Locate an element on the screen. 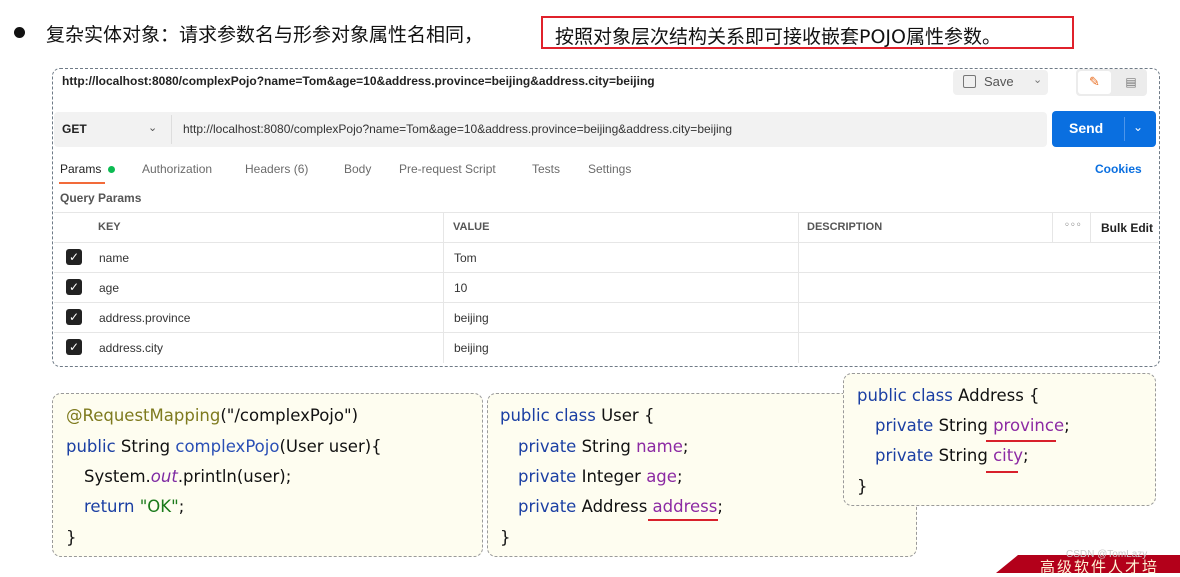  send-button: Send ⌄ is located at coordinates (1104, 129).